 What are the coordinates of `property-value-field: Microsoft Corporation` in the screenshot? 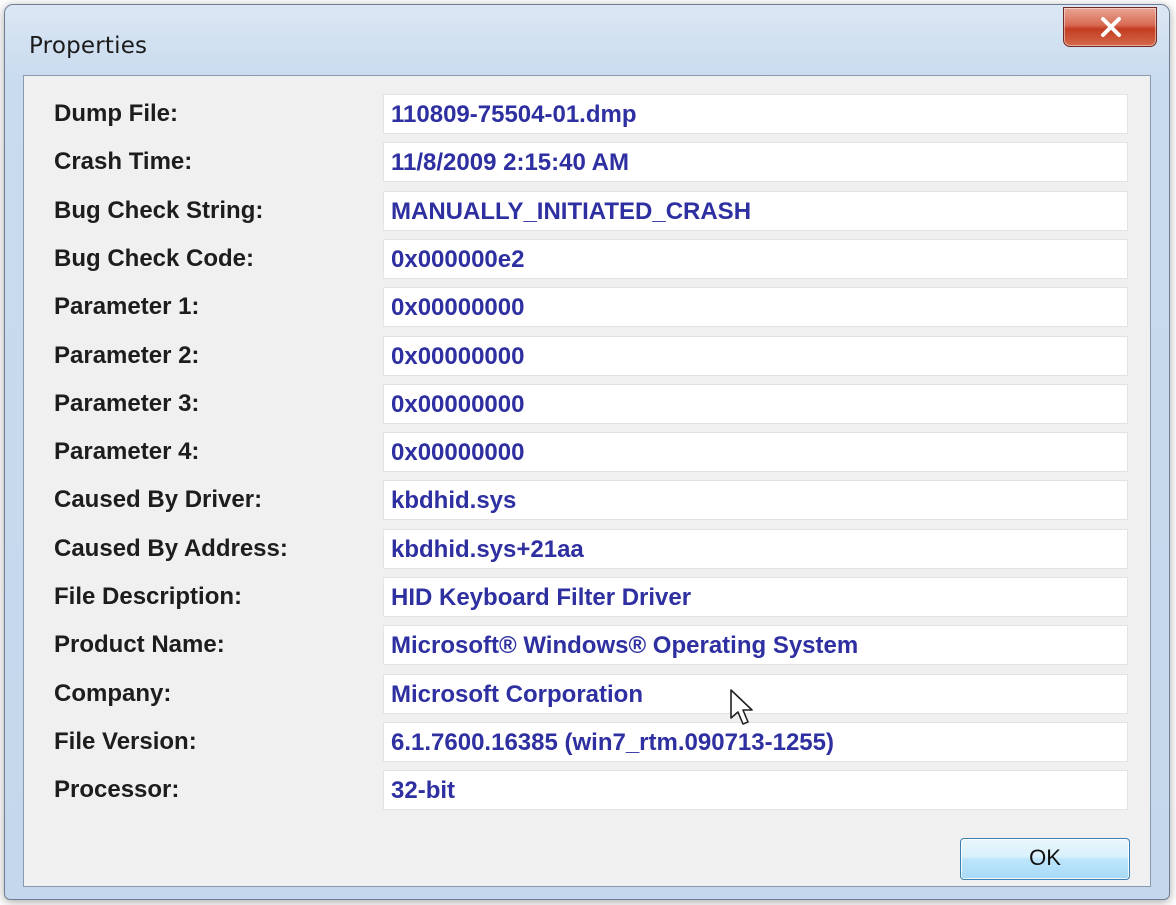 It's located at (755, 694).